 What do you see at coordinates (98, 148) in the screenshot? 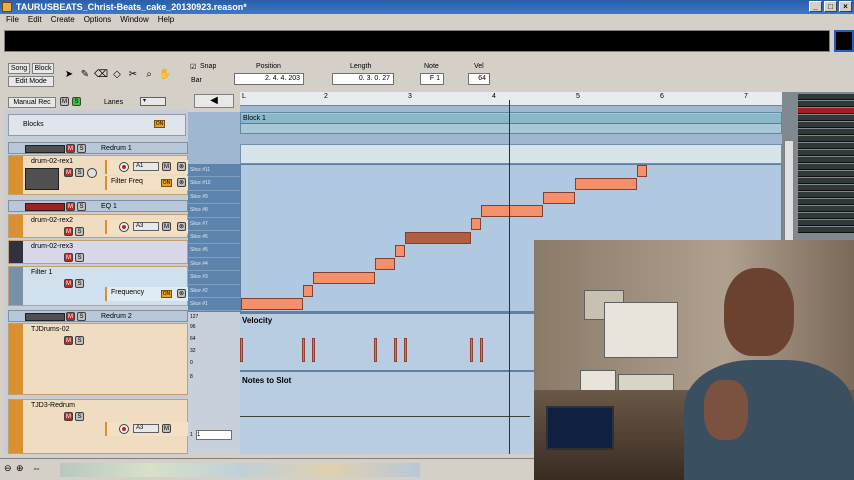
I see `track-redrum-1: M S Redrum 1` at bounding box center [98, 148].